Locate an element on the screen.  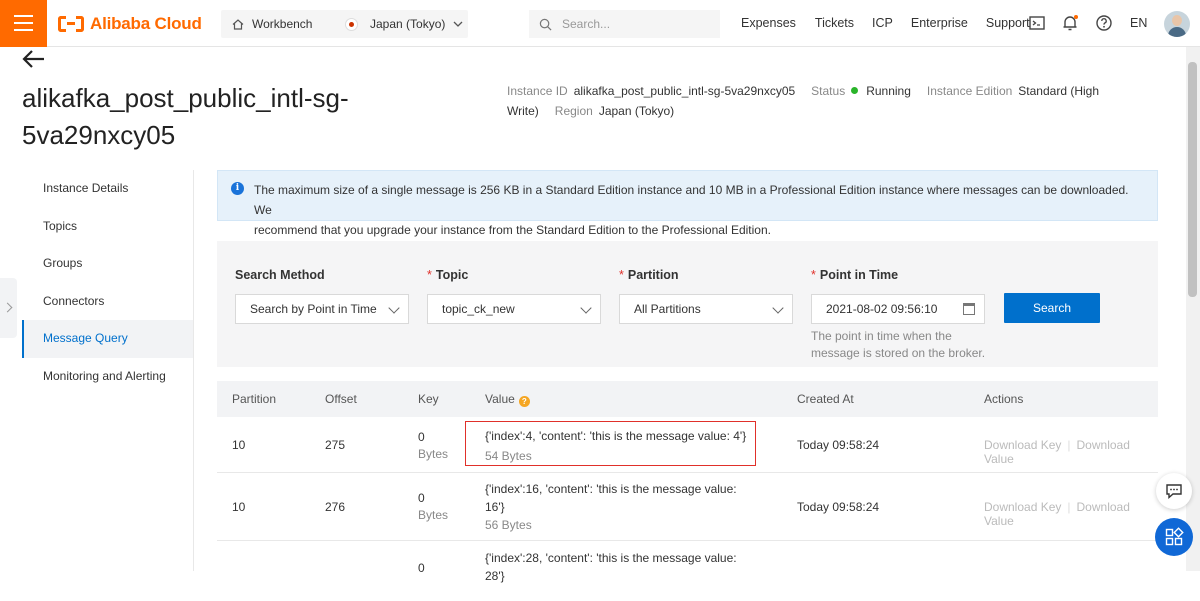
search-method-value: Search by Point in Time is located at coordinates (313, 309).